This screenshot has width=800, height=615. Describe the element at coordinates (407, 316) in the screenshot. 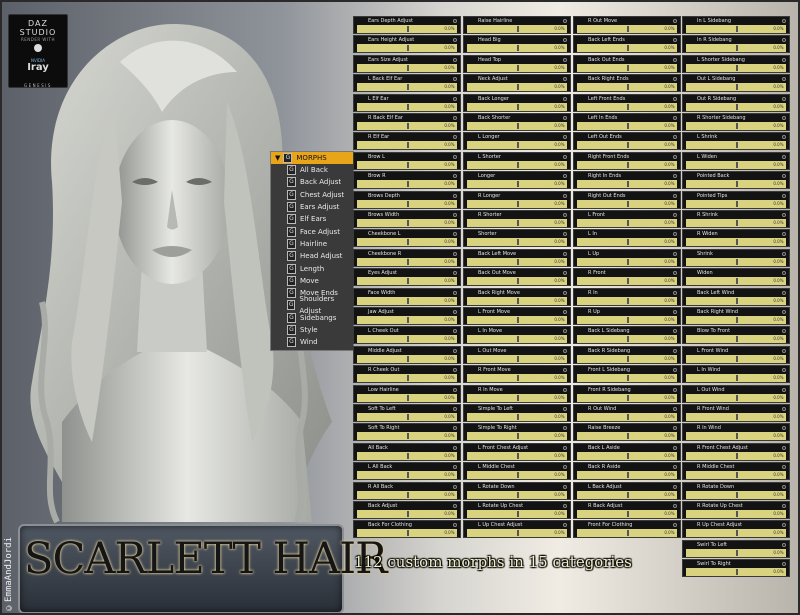

I see `morph-slider: Jaw Adjust 0.0%` at that location.